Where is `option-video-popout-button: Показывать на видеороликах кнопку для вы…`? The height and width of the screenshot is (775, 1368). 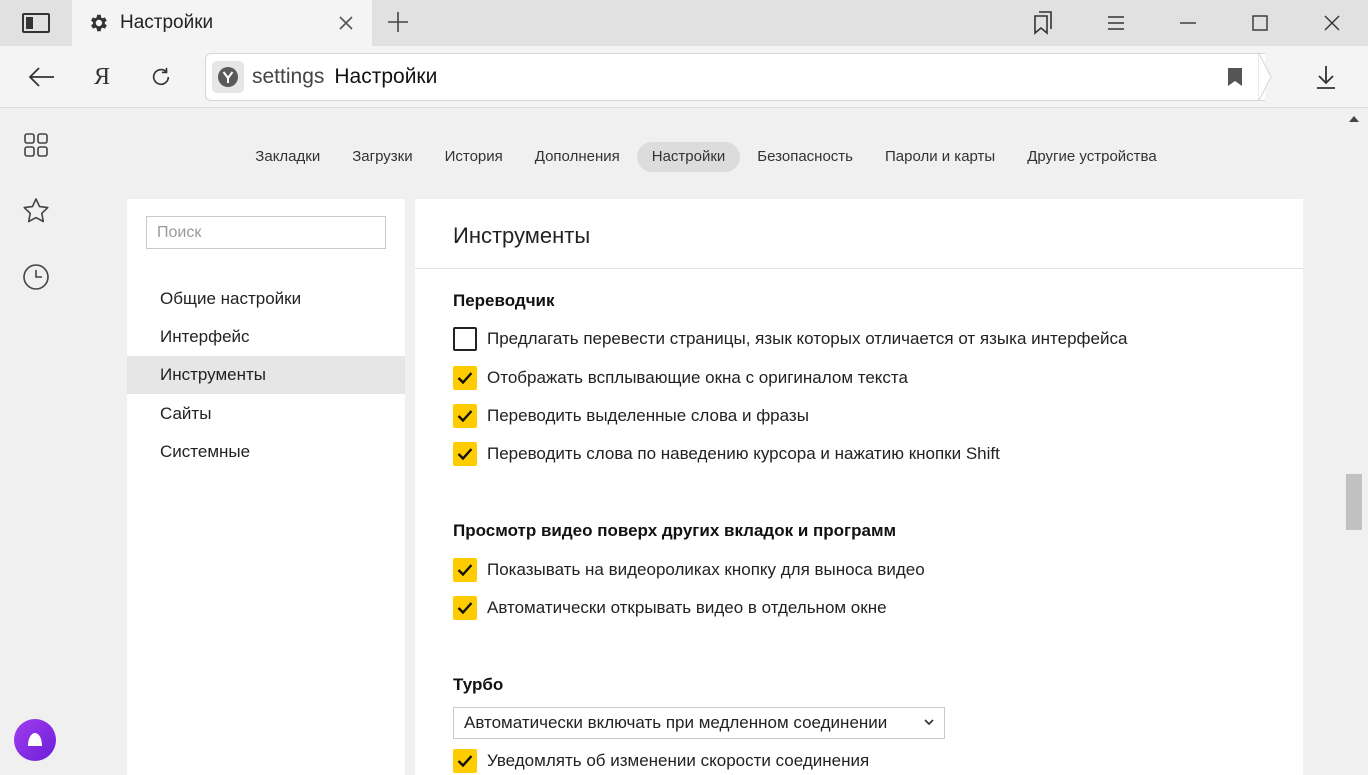 option-video-popout-button: Показывать на видеороликах кнопку для вы… is located at coordinates (689, 570).